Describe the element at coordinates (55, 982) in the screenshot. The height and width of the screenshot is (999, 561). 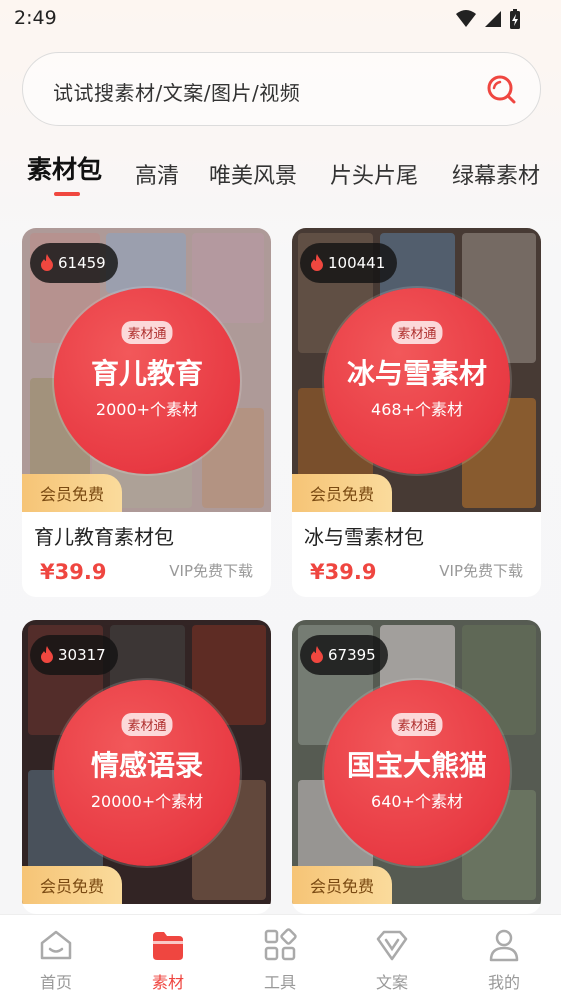
I see `nav-label: 首页` at that location.